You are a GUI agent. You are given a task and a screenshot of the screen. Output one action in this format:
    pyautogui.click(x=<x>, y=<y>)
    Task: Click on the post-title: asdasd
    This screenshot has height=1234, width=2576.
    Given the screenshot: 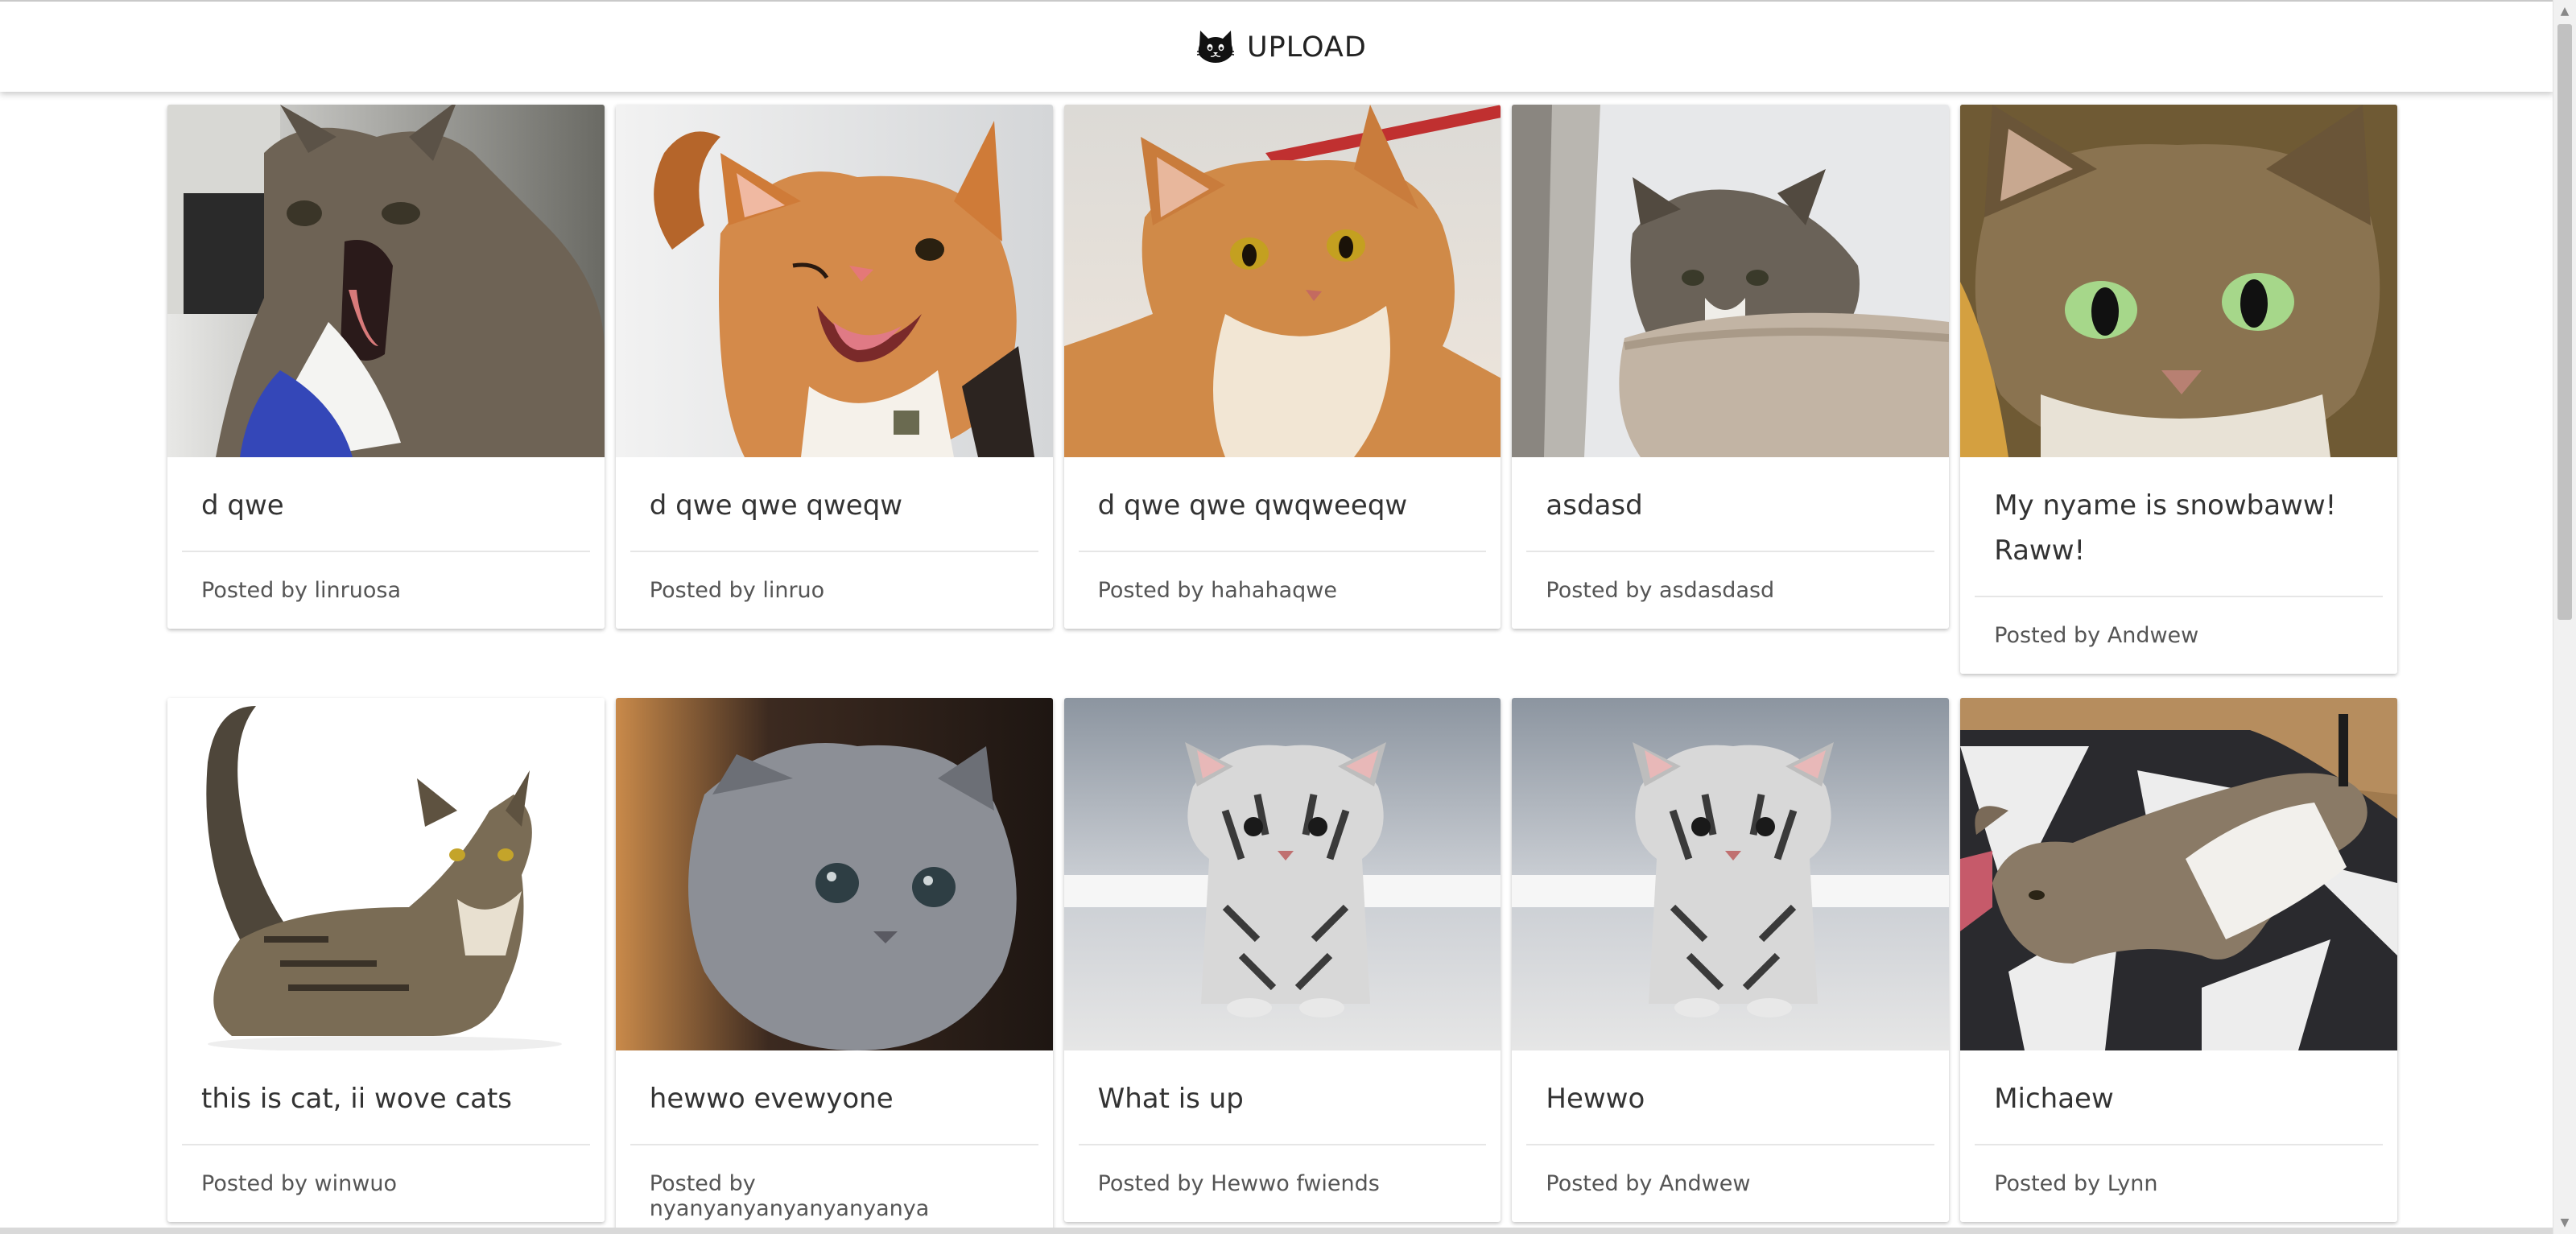 What is the action you would take?
    pyautogui.click(x=1594, y=505)
    